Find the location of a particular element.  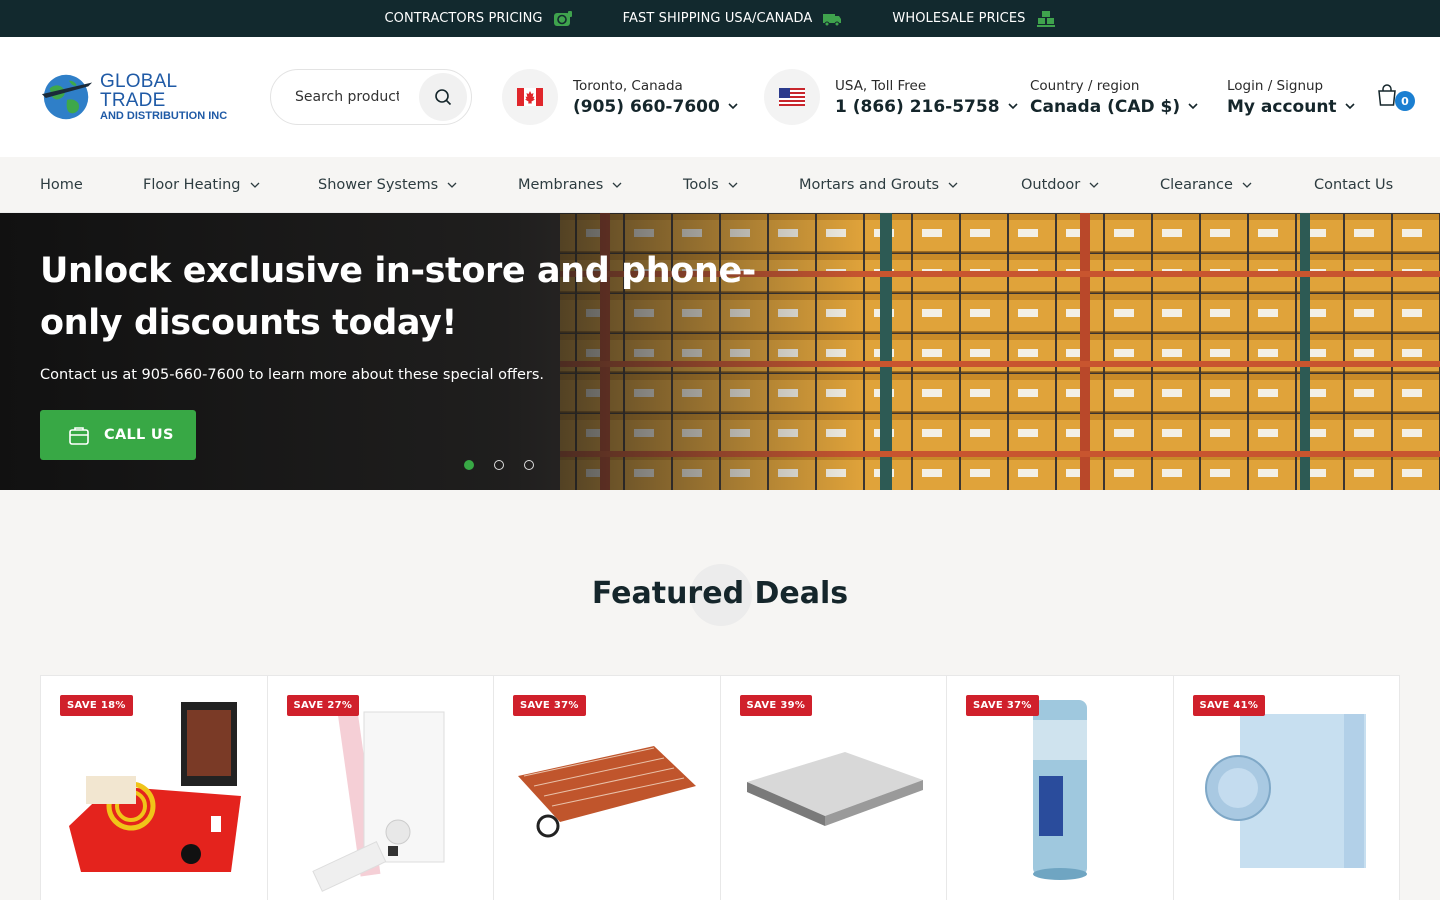

sale-badge: SAVE 39% is located at coordinates (776, 705).